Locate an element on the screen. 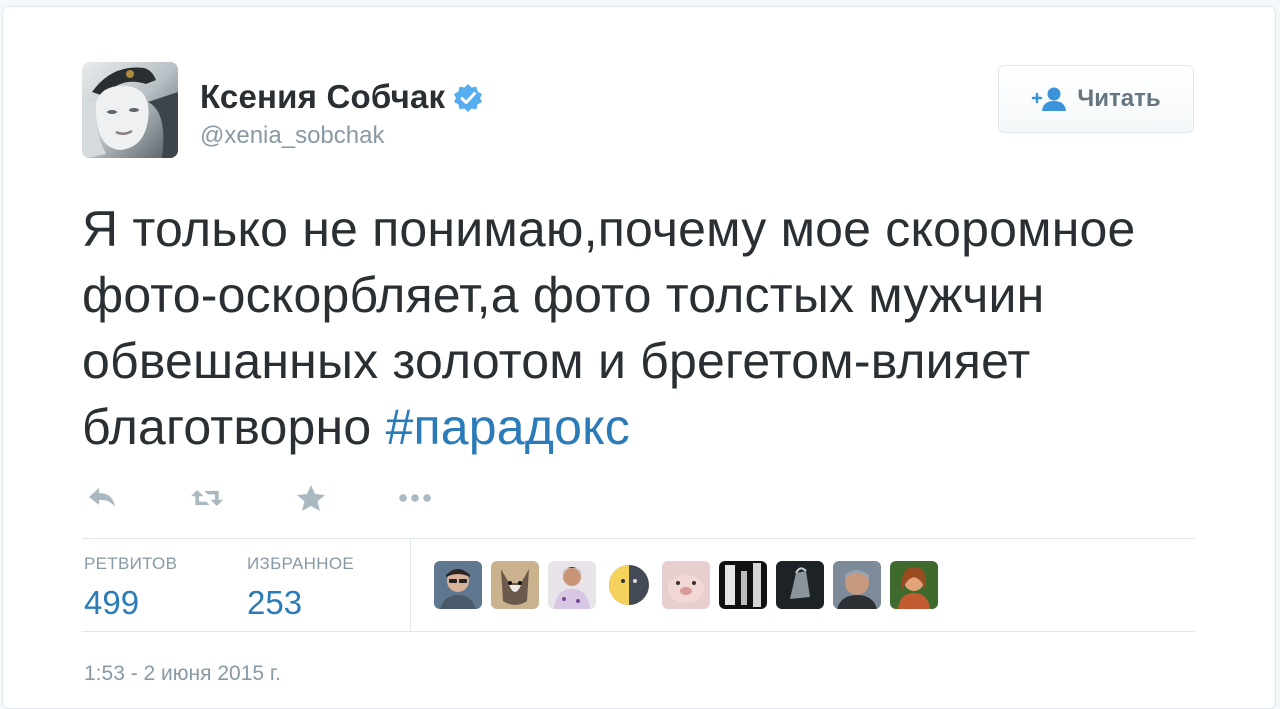  favorited-by-avatars is located at coordinates (690, 585).